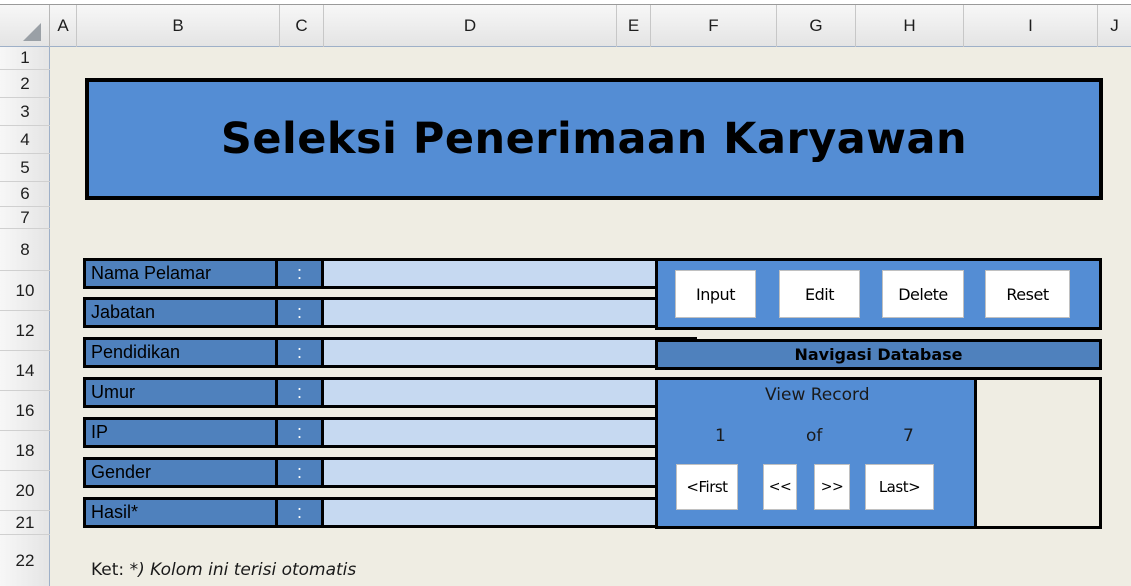 This screenshot has height=586, width=1131. Describe the element at coordinates (923, 294) in the screenshot. I see `delete-button: Delete` at that location.